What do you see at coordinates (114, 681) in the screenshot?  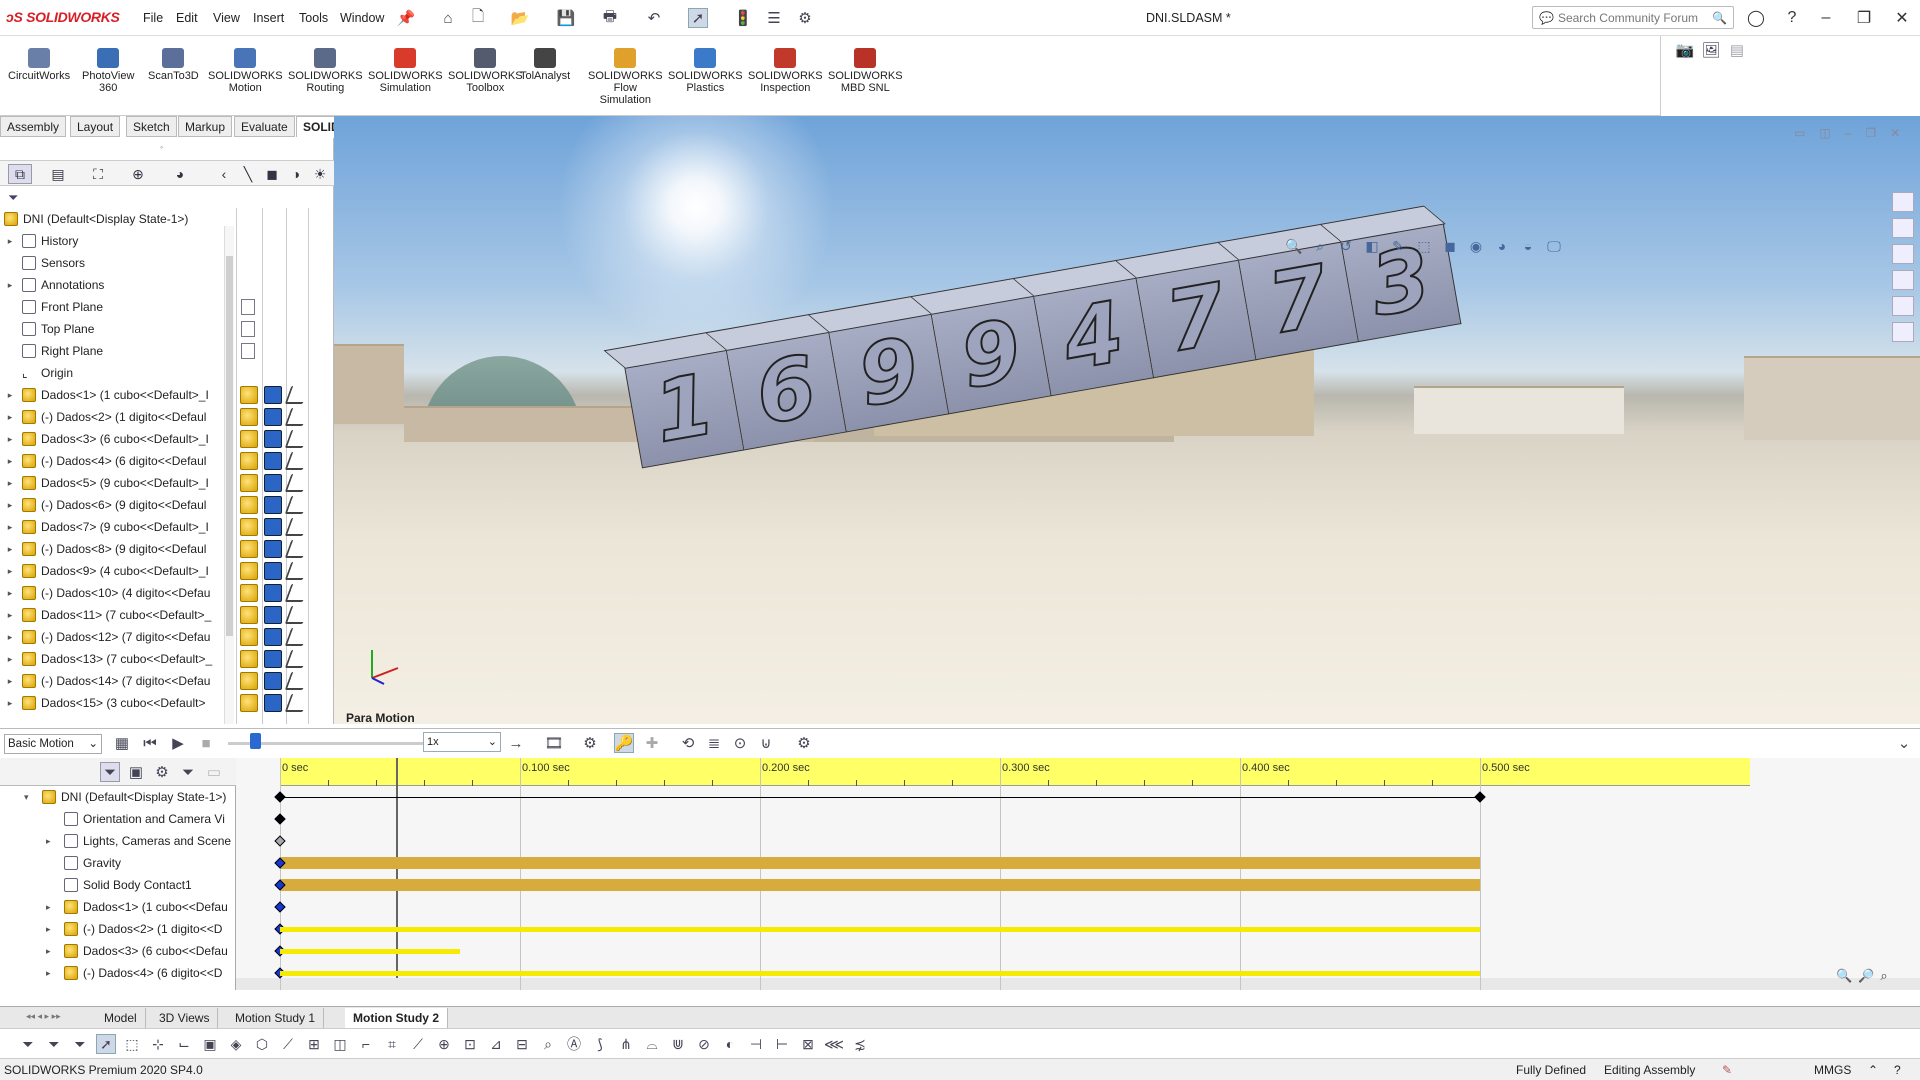 I see `tree-item: ▸ (-) Dados<14> (7 digito<<Defau` at bounding box center [114, 681].